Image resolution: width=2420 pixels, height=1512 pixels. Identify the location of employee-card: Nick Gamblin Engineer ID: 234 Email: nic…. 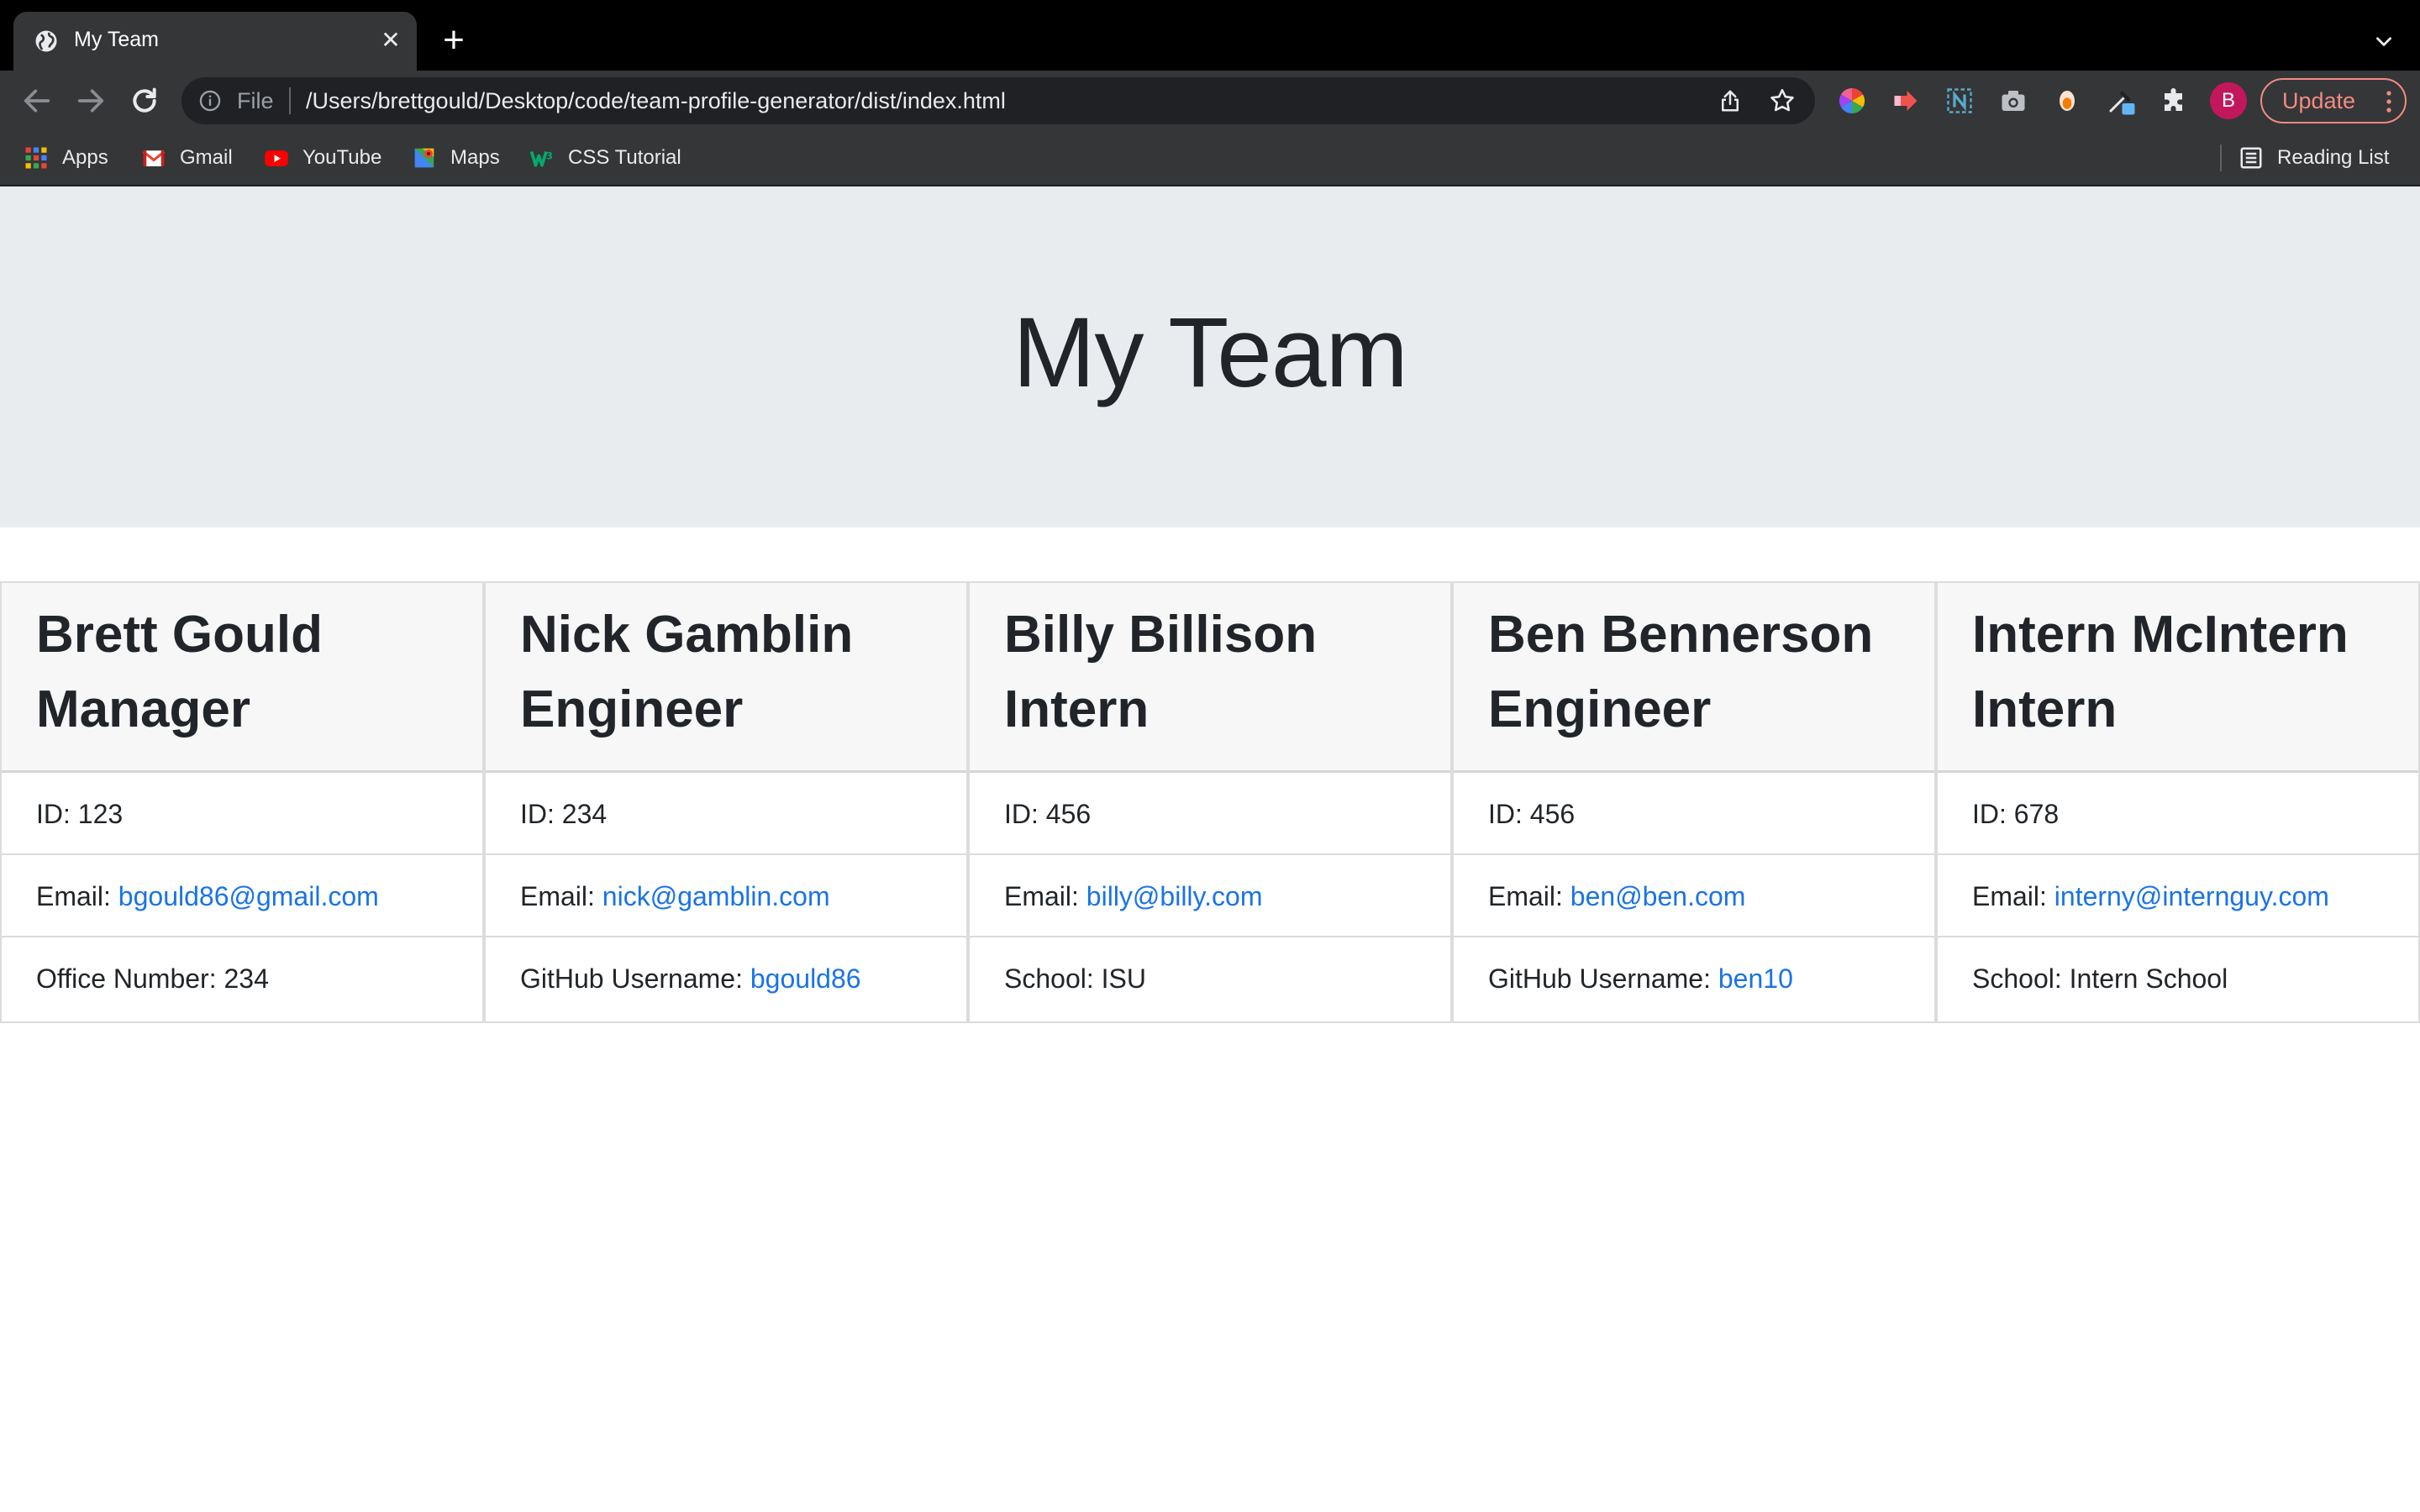
(726, 802).